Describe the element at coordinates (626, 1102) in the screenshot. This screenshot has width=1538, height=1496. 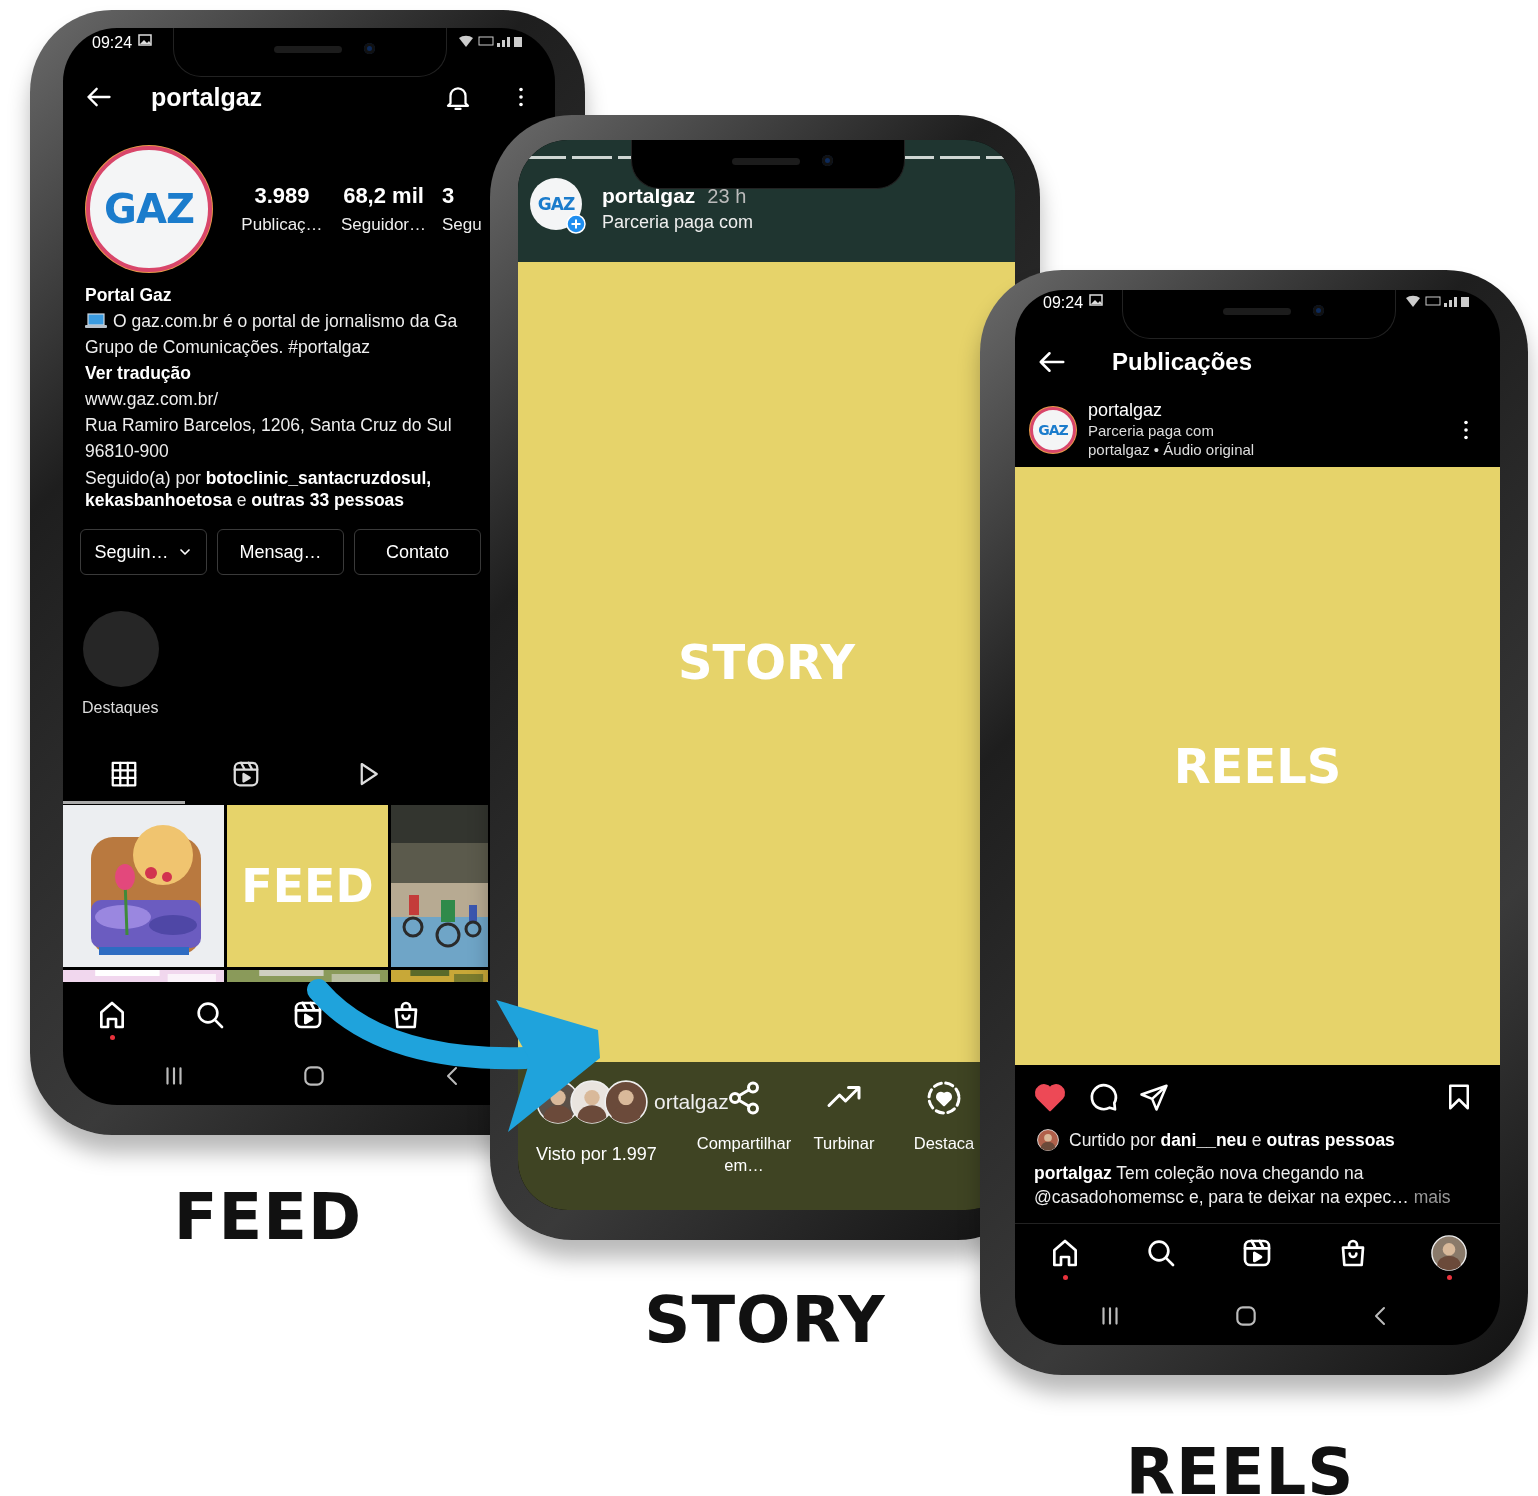
I see `viewer-avatar` at that location.